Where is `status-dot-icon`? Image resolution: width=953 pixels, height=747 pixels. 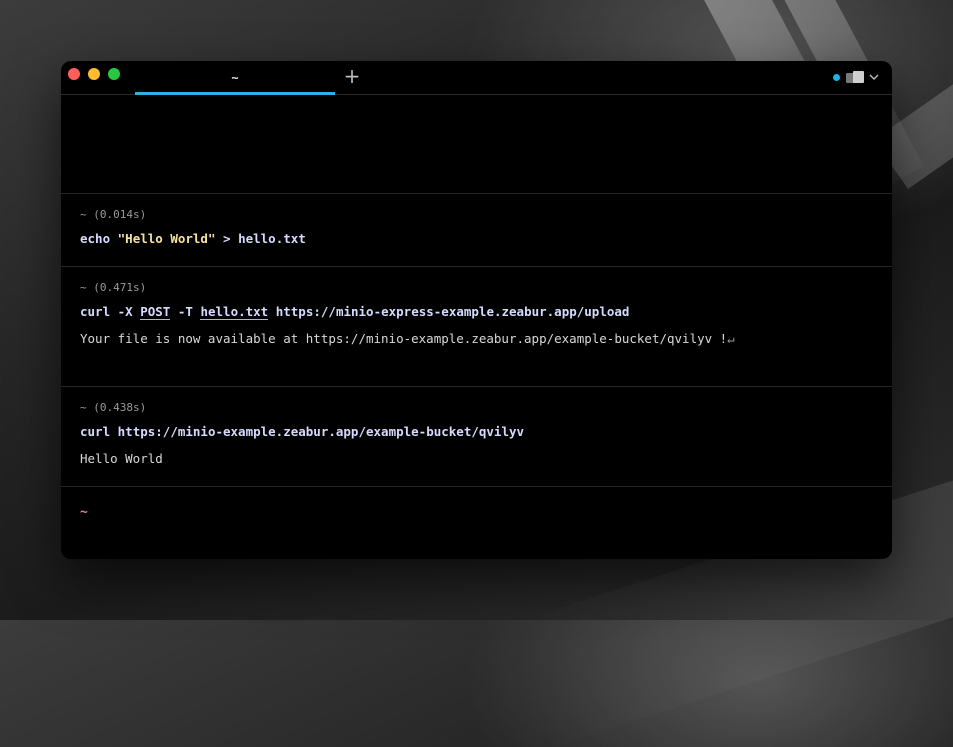 status-dot-icon is located at coordinates (836, 77).